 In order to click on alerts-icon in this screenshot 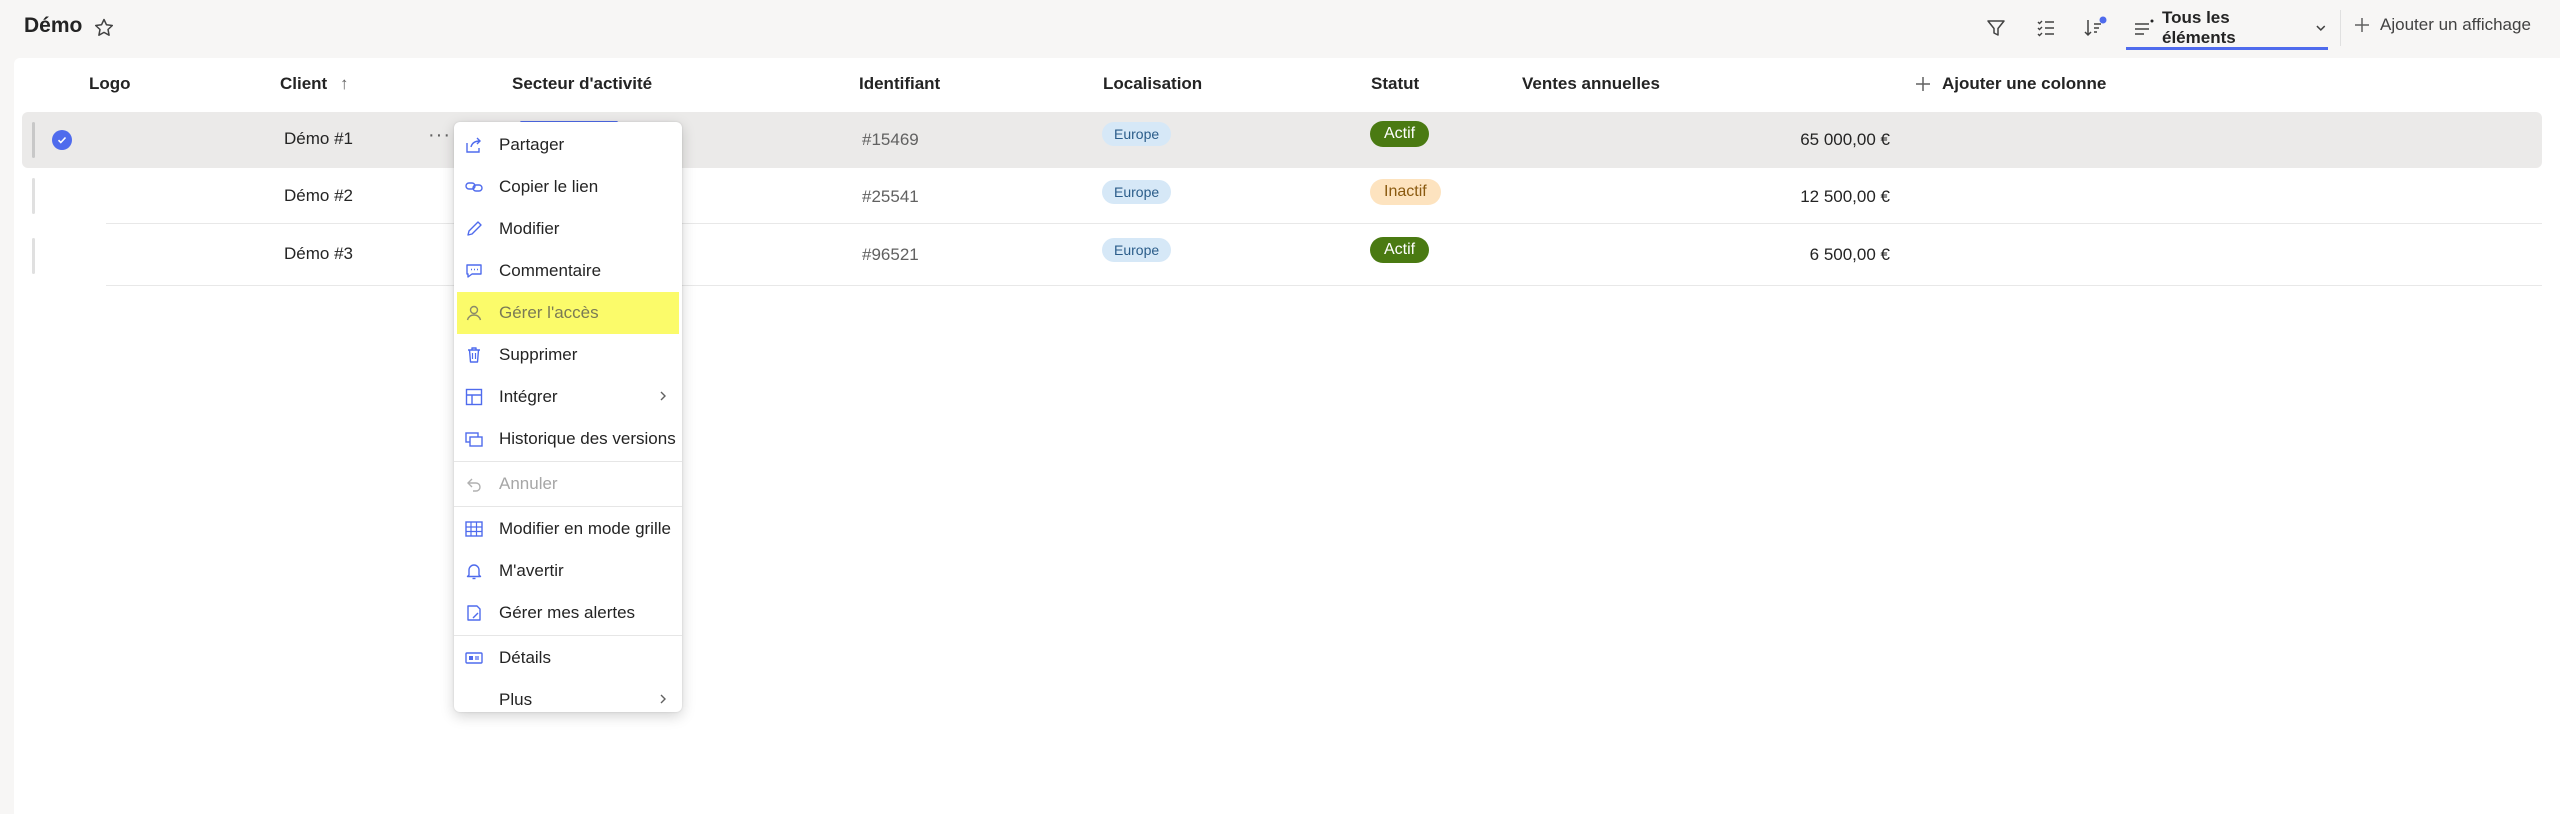, I will do `click(474, 613)`.